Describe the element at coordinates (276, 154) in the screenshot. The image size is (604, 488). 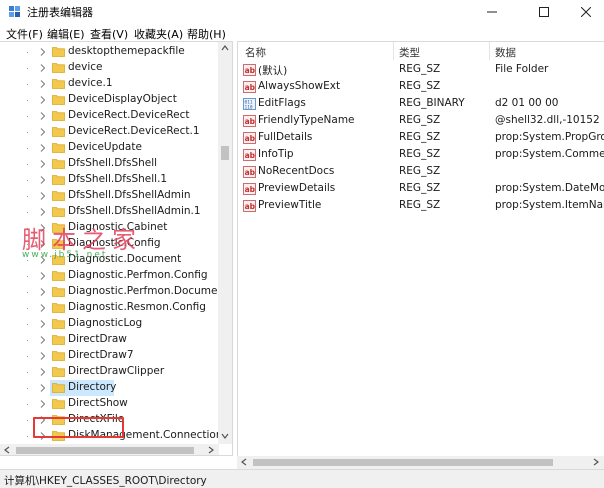
I see `value-name: InfoTip` at that location.